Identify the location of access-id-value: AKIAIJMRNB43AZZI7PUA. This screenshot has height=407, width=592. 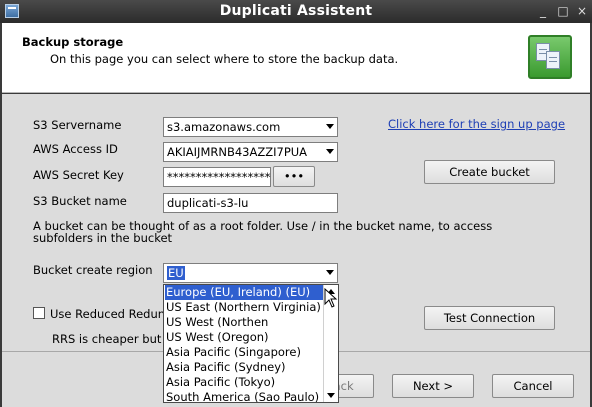
(237, 152).